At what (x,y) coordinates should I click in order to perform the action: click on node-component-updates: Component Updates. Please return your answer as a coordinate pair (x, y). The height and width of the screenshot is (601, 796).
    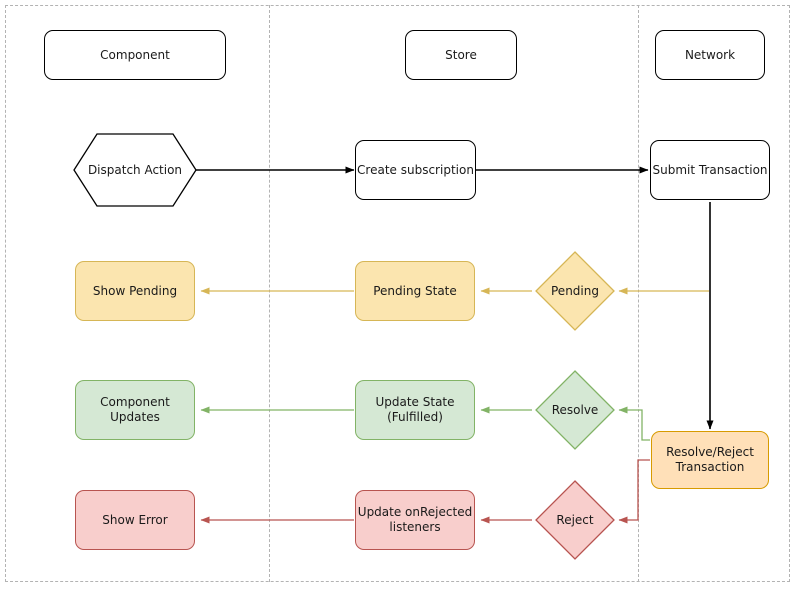
    Looking at the image, I should click on (135, 410).